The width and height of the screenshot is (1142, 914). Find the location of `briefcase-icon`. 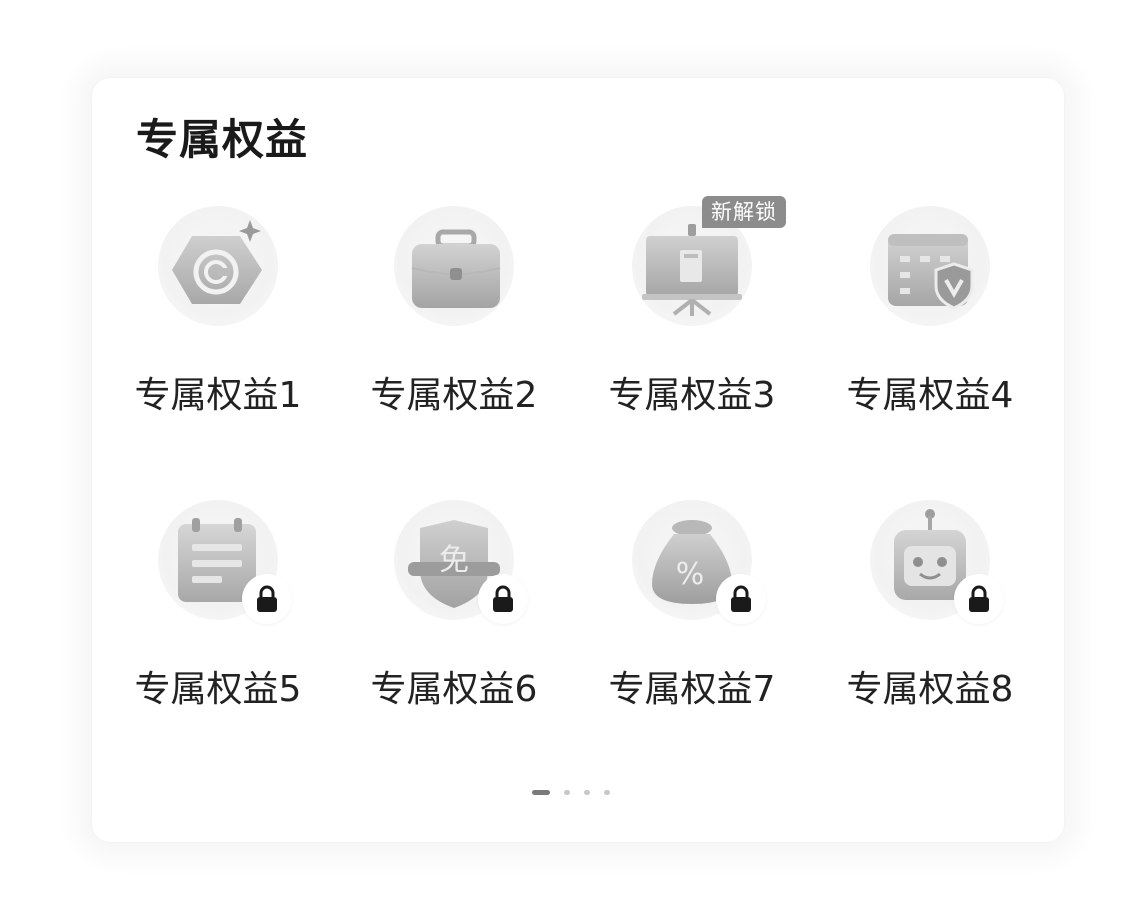

briefcase-icon is located at coordinates (456, 268).